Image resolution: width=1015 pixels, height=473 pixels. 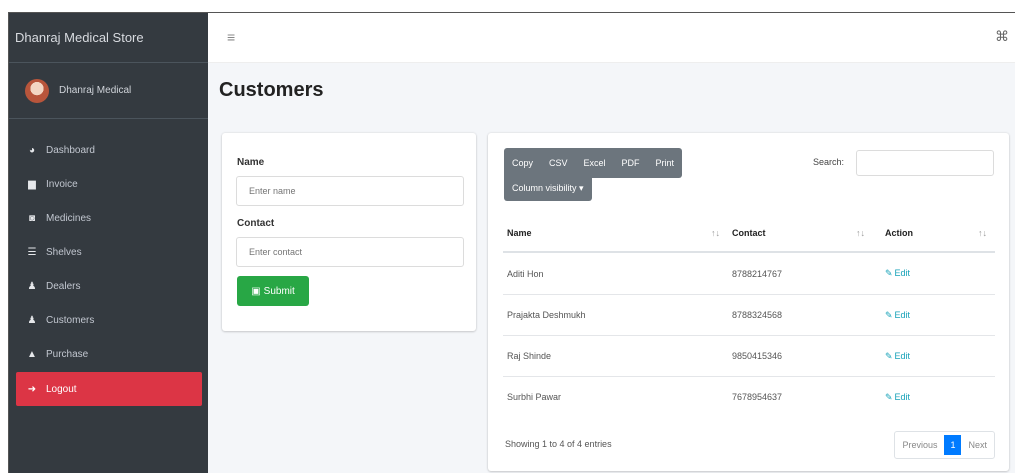 What do you see at coordinates (934, 233) in the screenshot?
I see `column-header-action: Action ↑↓` at bounding box center [934, 233].